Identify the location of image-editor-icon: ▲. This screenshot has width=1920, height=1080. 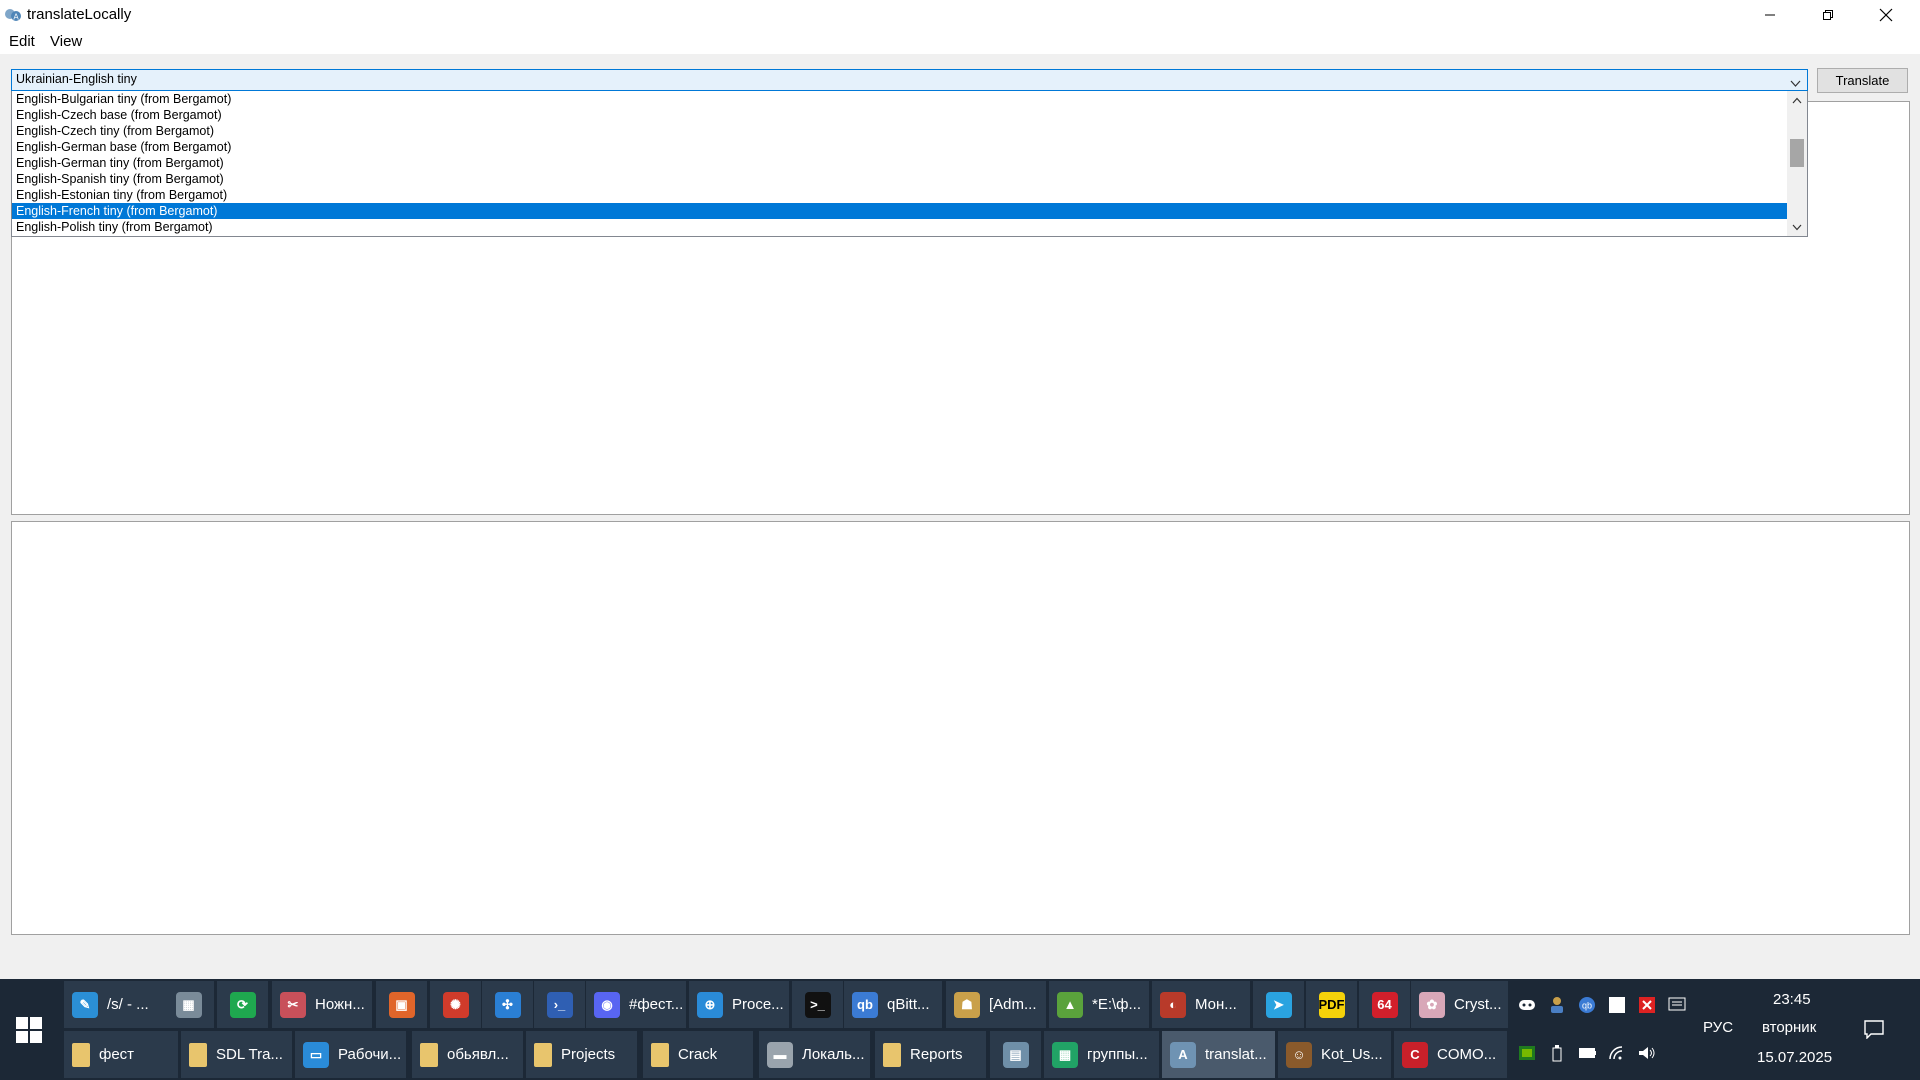
(1070, 1004).